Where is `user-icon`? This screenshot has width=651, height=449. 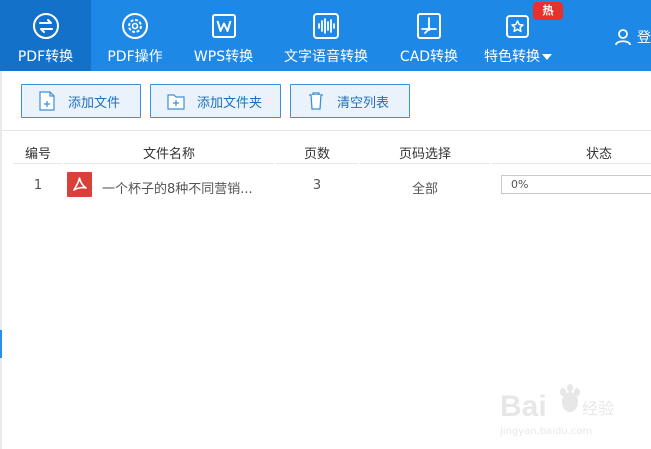
user-icon is located at coordinates (623, 37).